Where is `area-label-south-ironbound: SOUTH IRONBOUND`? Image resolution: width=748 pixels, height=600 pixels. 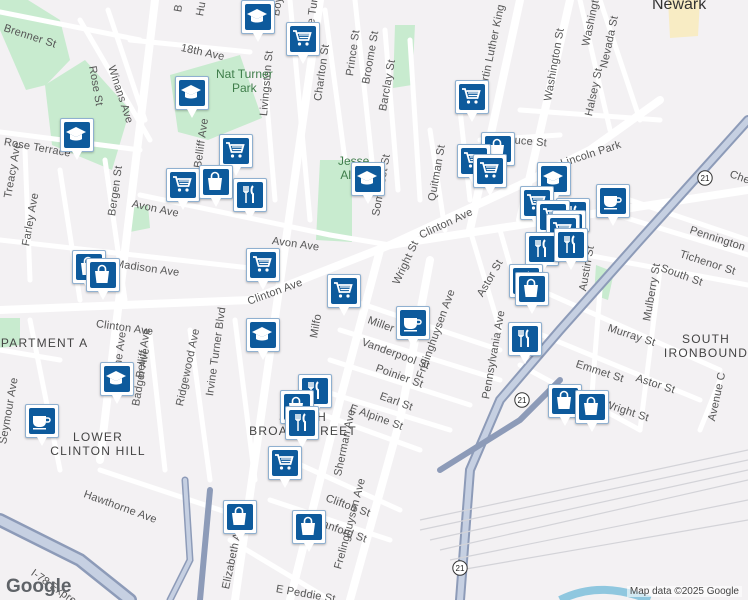
area-label-south-ironbound: SOUTH IRONBOUND is located at coordinates (705, 346).